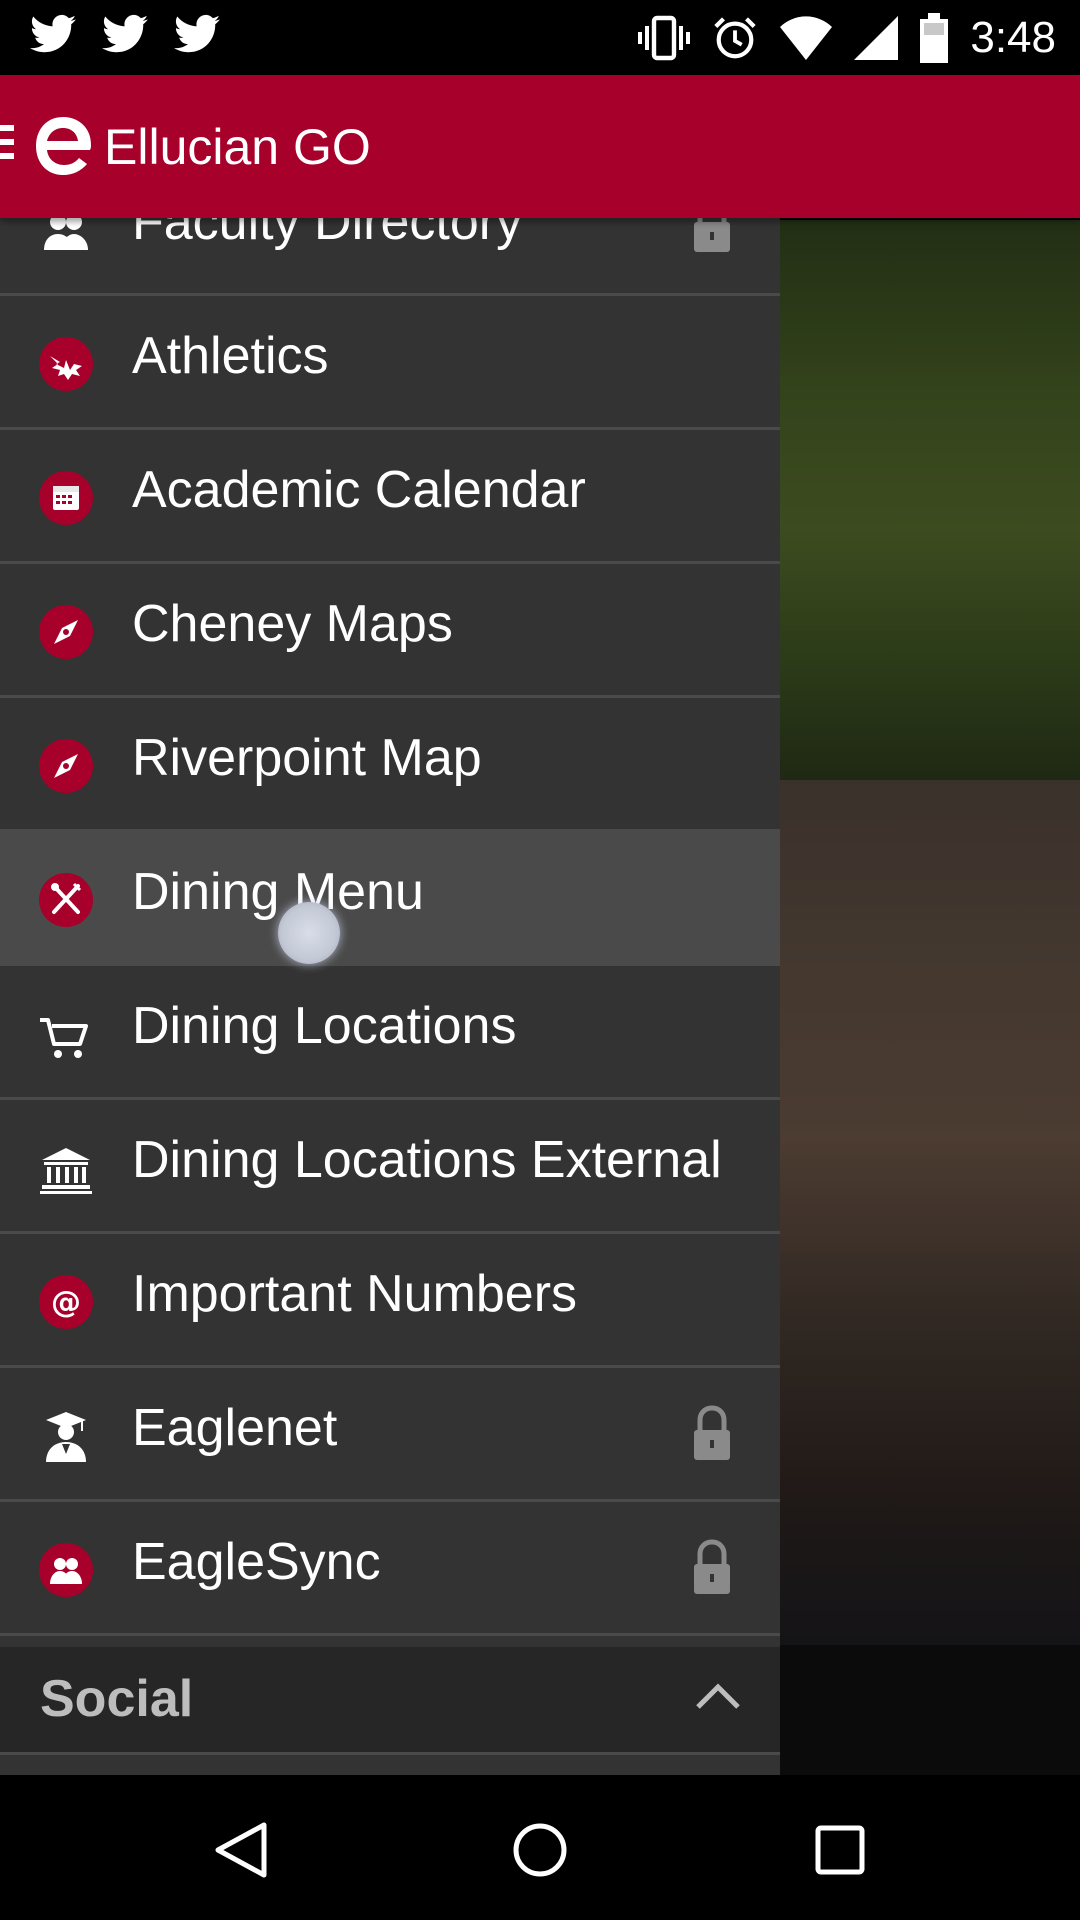 The width and height of the screenshot is (1080, 1920). I want to click on section-label: Social, so click(117, 1699).